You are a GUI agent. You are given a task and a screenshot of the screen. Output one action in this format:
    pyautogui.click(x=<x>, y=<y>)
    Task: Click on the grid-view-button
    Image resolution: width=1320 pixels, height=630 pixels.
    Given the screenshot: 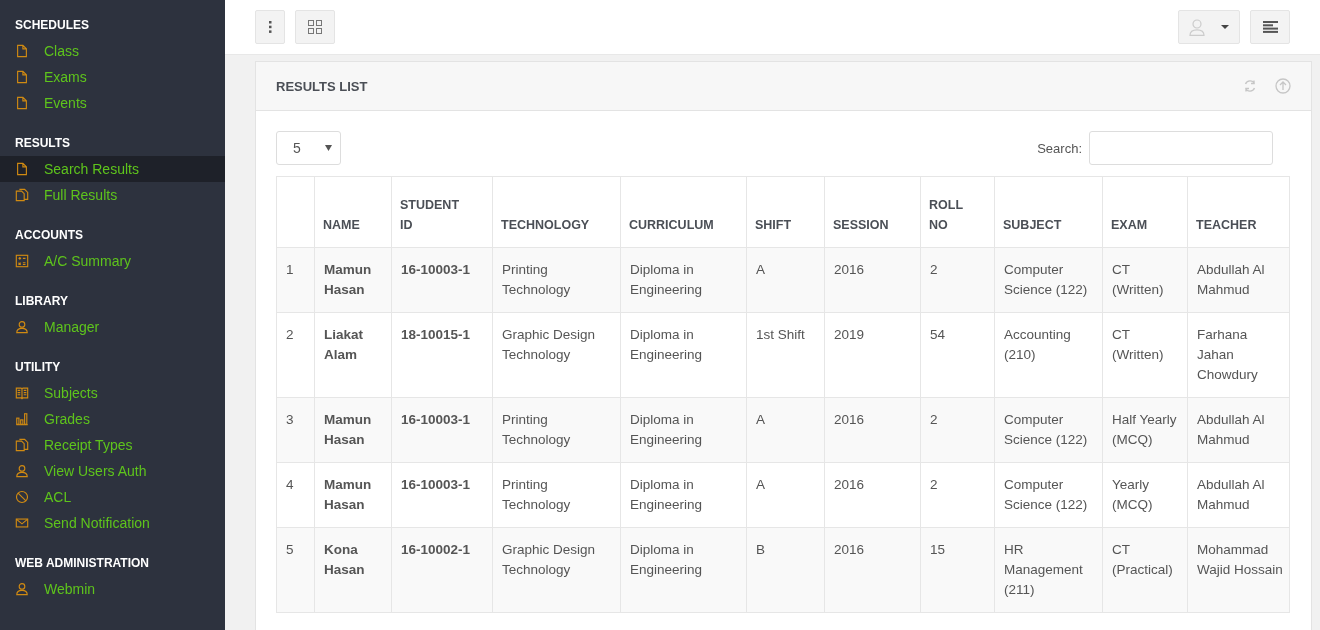 What is the action you would take?
    pyautogui.click(x=315, y=27)
    